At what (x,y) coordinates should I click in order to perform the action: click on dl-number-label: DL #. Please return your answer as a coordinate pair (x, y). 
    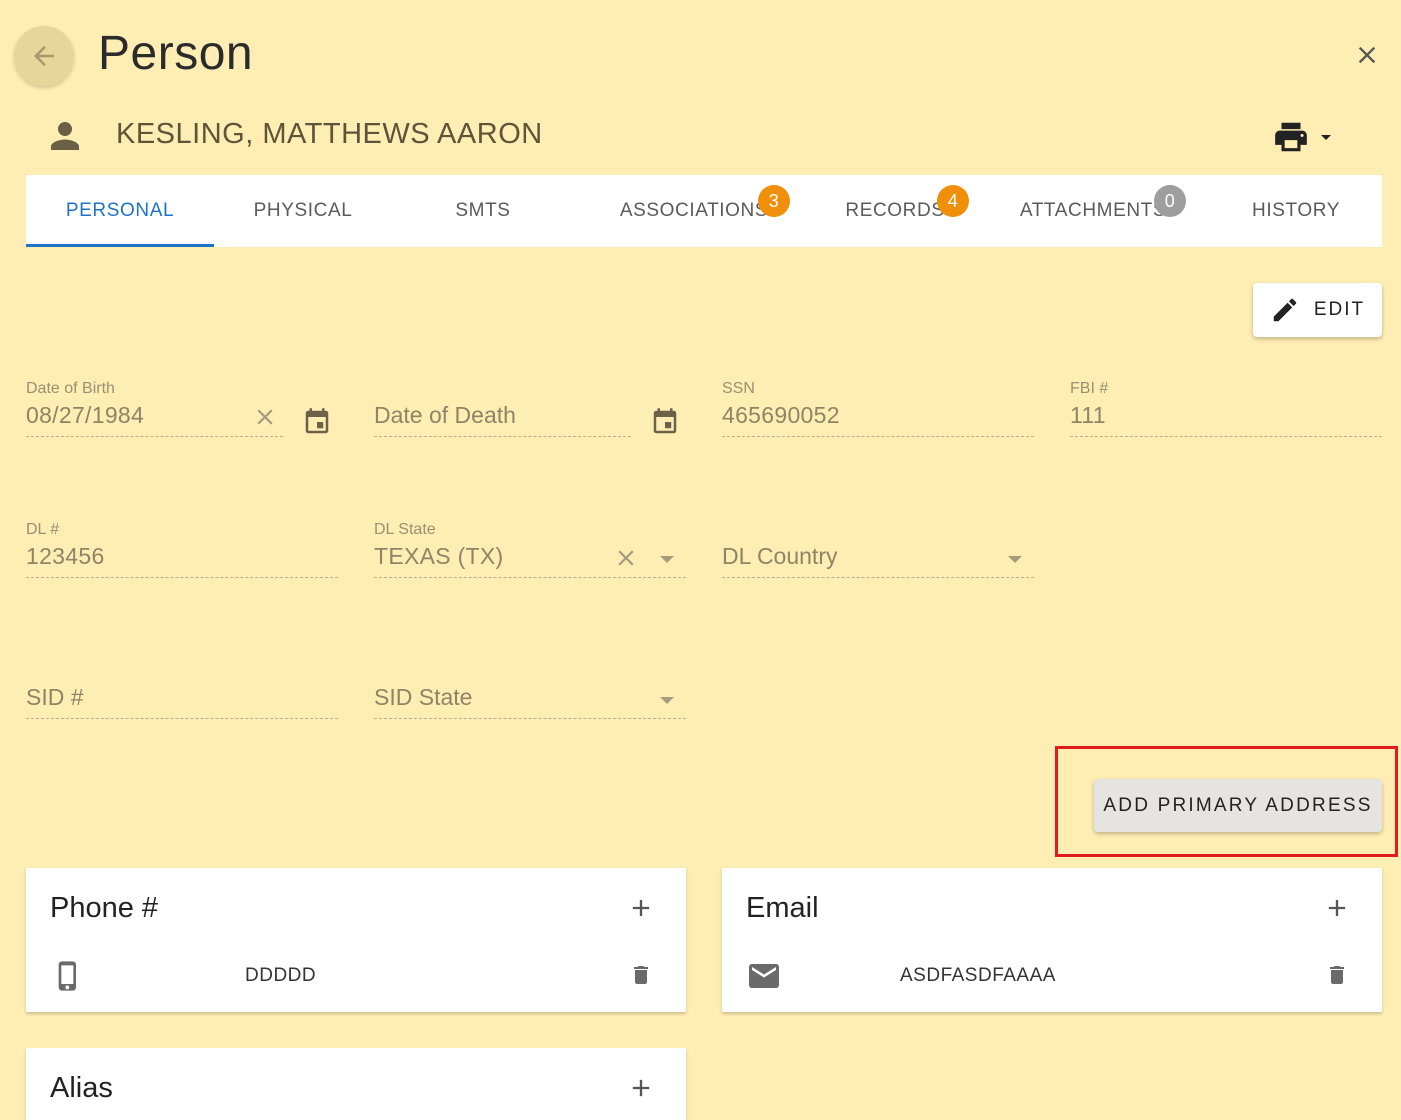
    Looking at the image, I should click on (43, 529).